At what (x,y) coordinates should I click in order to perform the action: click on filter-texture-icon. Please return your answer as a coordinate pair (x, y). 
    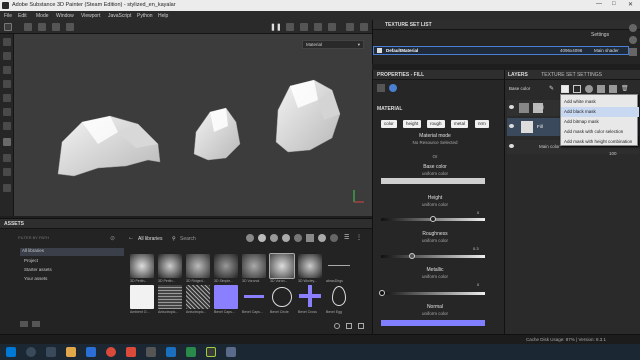
    Looking at the image, I should click on (298, 238).